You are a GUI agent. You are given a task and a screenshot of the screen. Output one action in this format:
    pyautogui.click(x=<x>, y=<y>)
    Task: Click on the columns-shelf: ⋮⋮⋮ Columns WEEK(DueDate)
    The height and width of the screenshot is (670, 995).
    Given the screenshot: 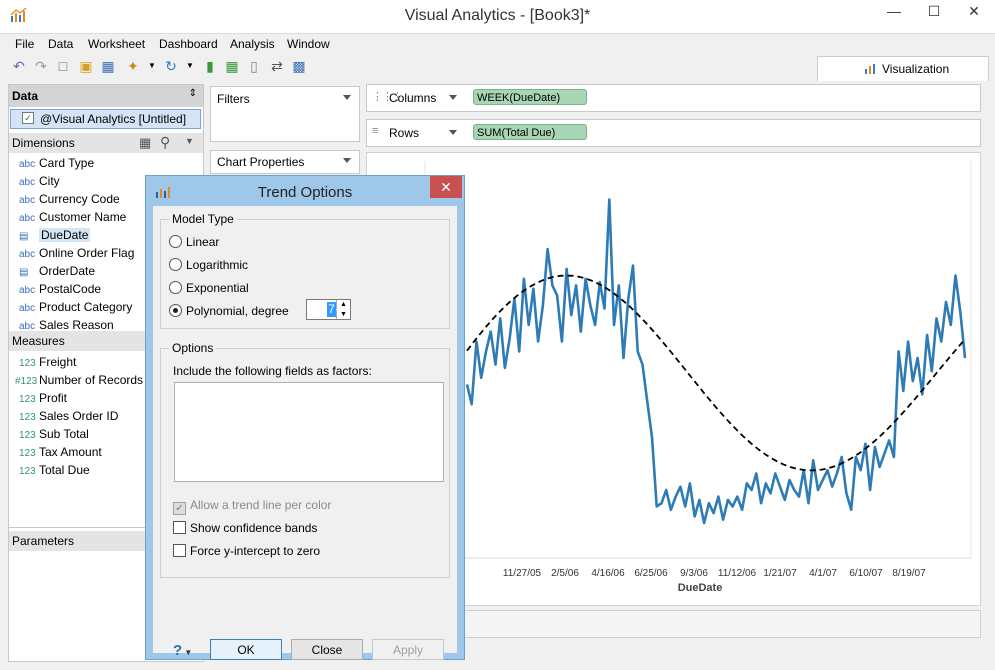 What is the action you would take?
    pyautogui.click(x=673, y=98)
    